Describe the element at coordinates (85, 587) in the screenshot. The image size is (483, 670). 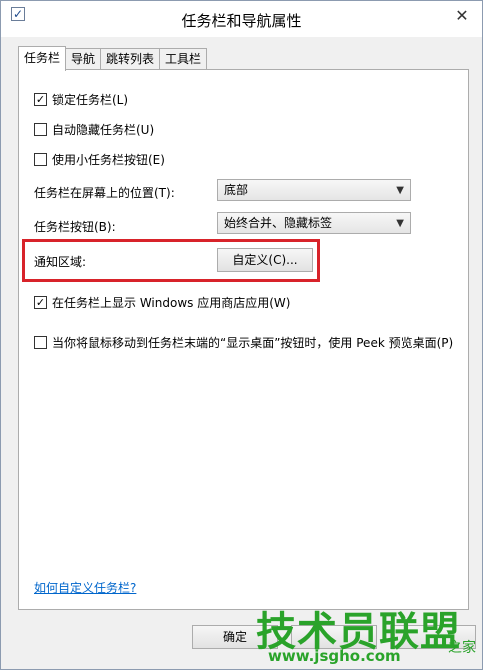
I see `help-link: 如何自定义任务栏?` at that location.